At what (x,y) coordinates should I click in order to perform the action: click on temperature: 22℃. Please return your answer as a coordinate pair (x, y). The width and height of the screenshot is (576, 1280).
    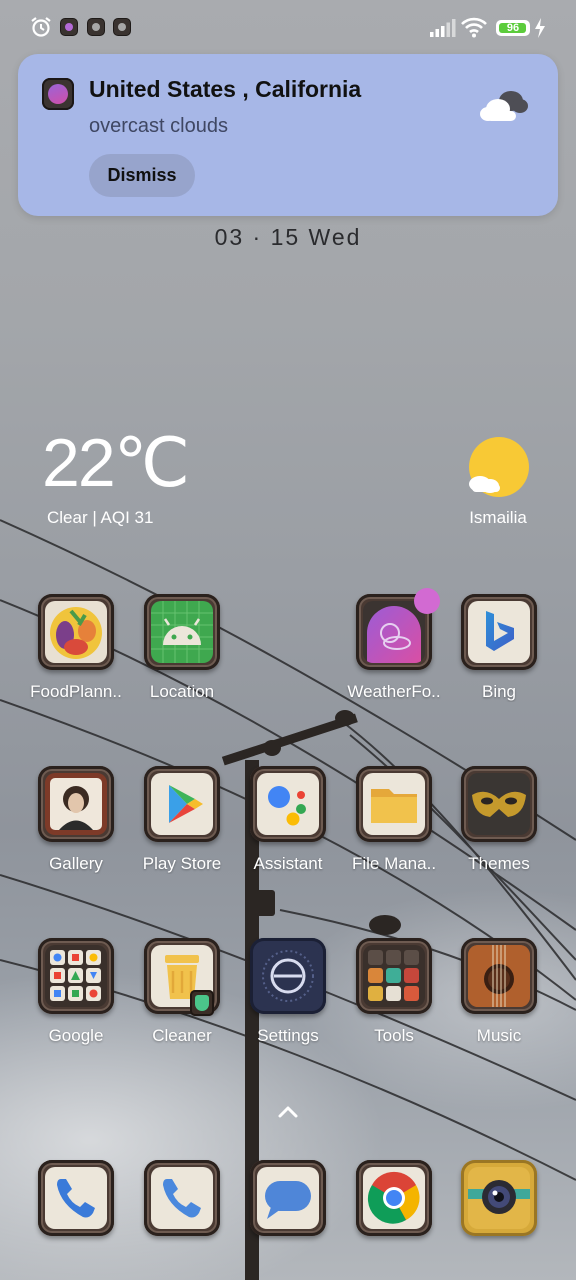
    Looking at the image, I should click on (116, 463).